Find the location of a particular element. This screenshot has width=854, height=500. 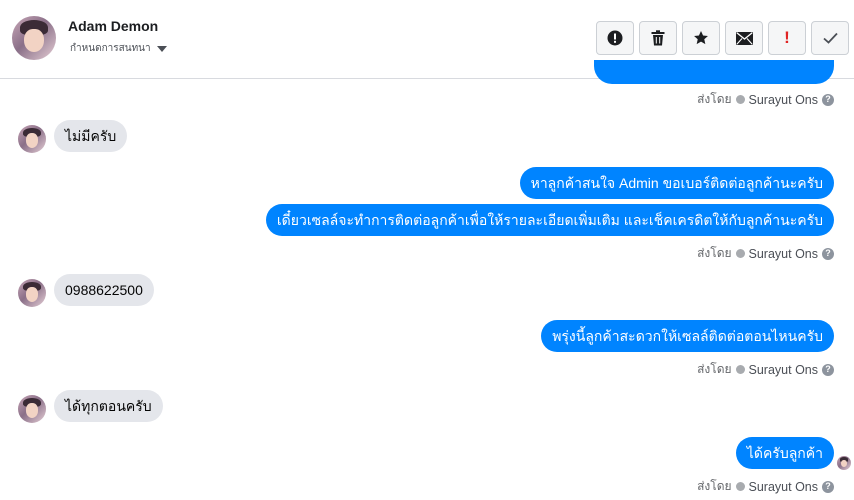

envelope-icon is located at coordinates (744, 38).